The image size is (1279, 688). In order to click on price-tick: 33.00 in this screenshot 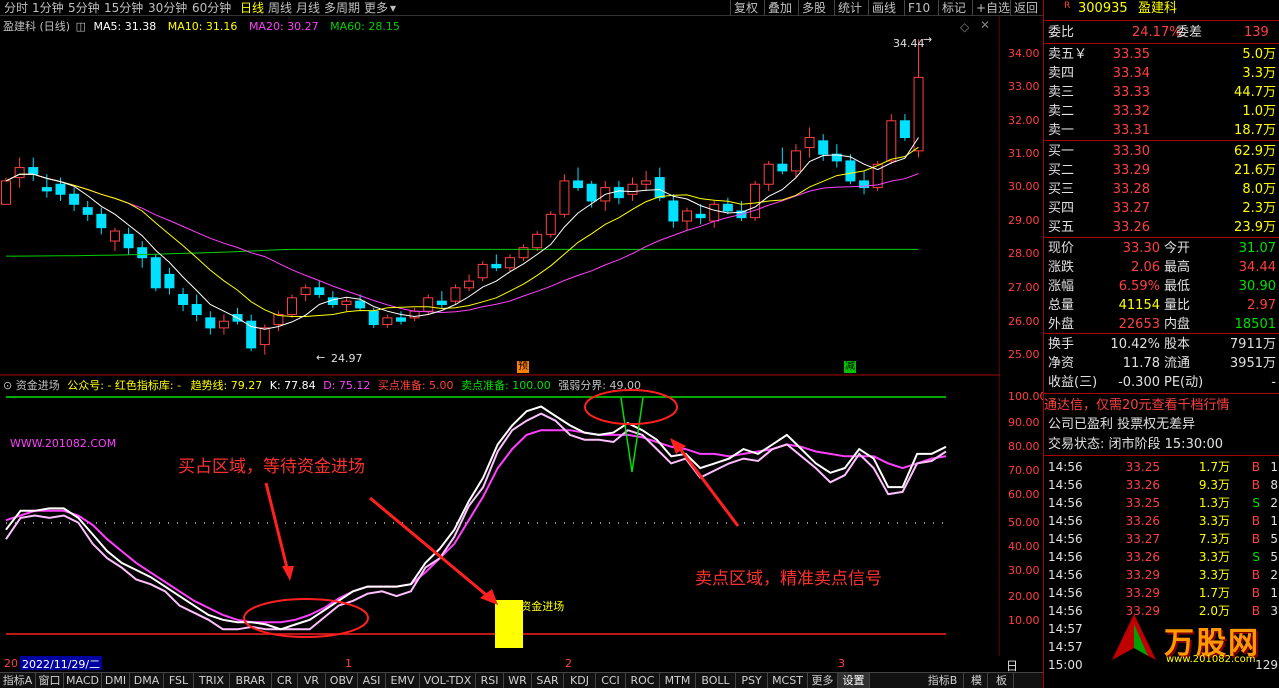, I will do `click(1024, 86)`.